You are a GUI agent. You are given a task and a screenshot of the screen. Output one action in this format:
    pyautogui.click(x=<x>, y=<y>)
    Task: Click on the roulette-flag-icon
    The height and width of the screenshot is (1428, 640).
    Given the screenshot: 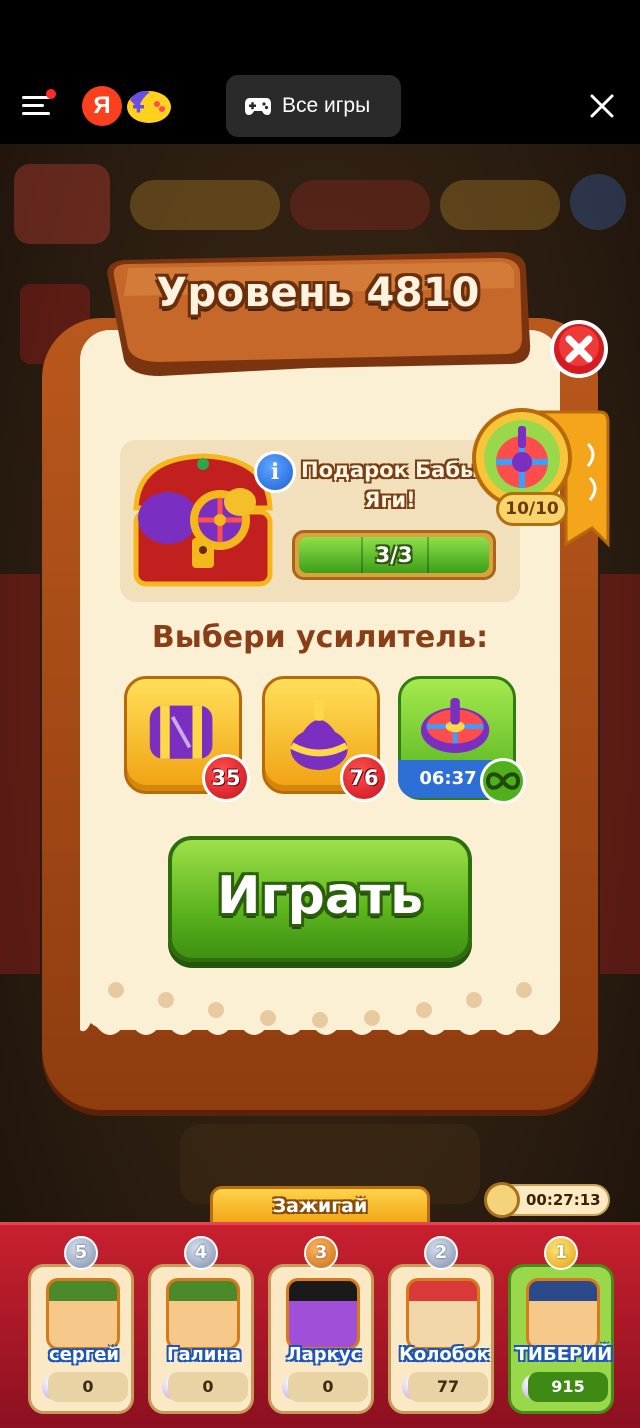 What is the action you would take?
    pyautogui.click(x=541, y=478)
    